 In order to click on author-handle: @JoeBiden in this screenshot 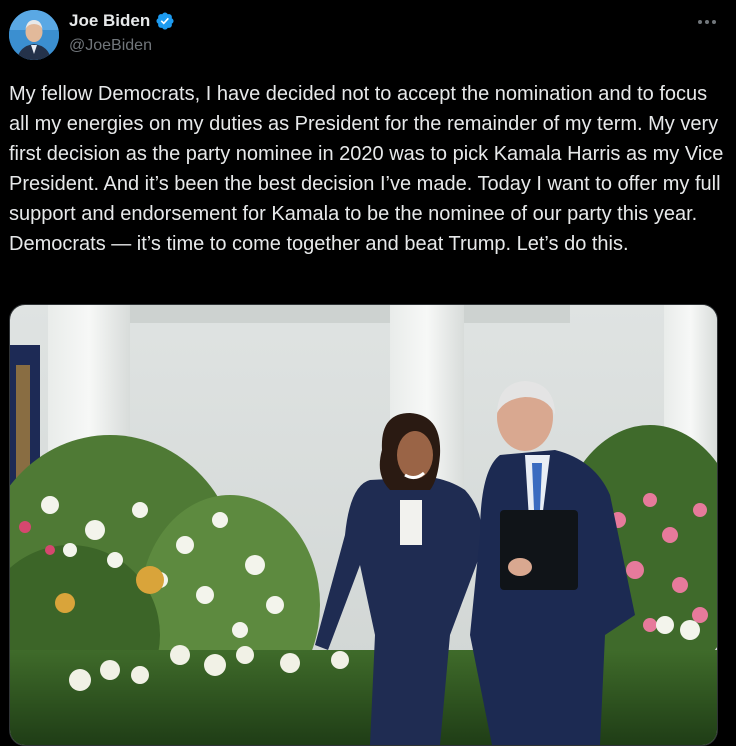, I will do `click(110, 46)`.